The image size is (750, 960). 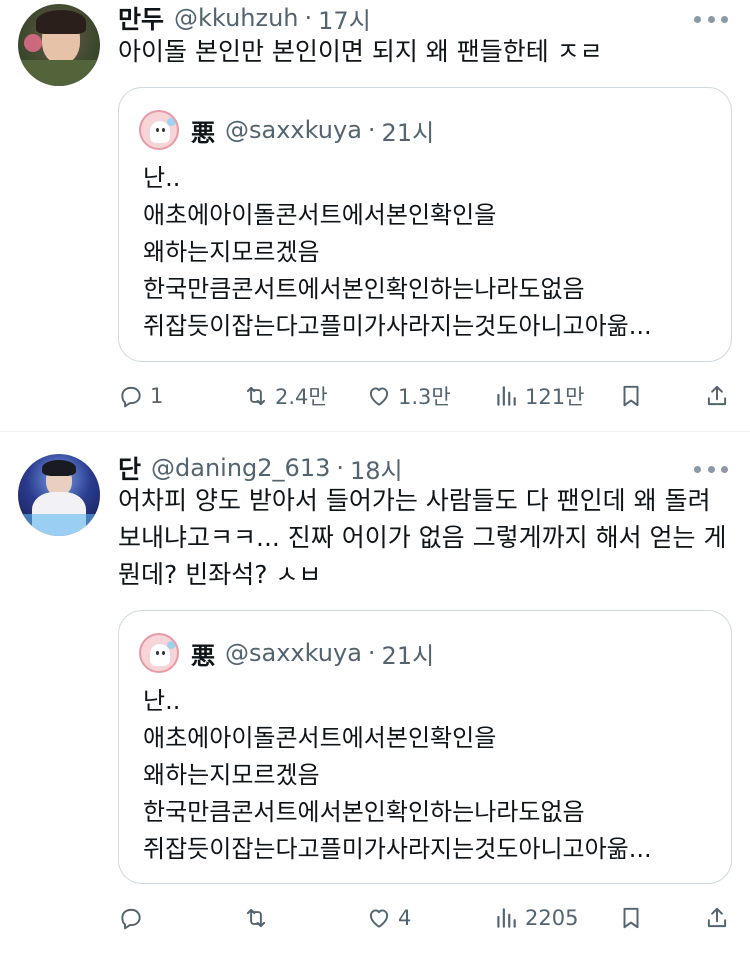 What do you see at coordinates (157, 396) in the screenshot?
I see `reply-count: 1` at bounding box center [157, 396].